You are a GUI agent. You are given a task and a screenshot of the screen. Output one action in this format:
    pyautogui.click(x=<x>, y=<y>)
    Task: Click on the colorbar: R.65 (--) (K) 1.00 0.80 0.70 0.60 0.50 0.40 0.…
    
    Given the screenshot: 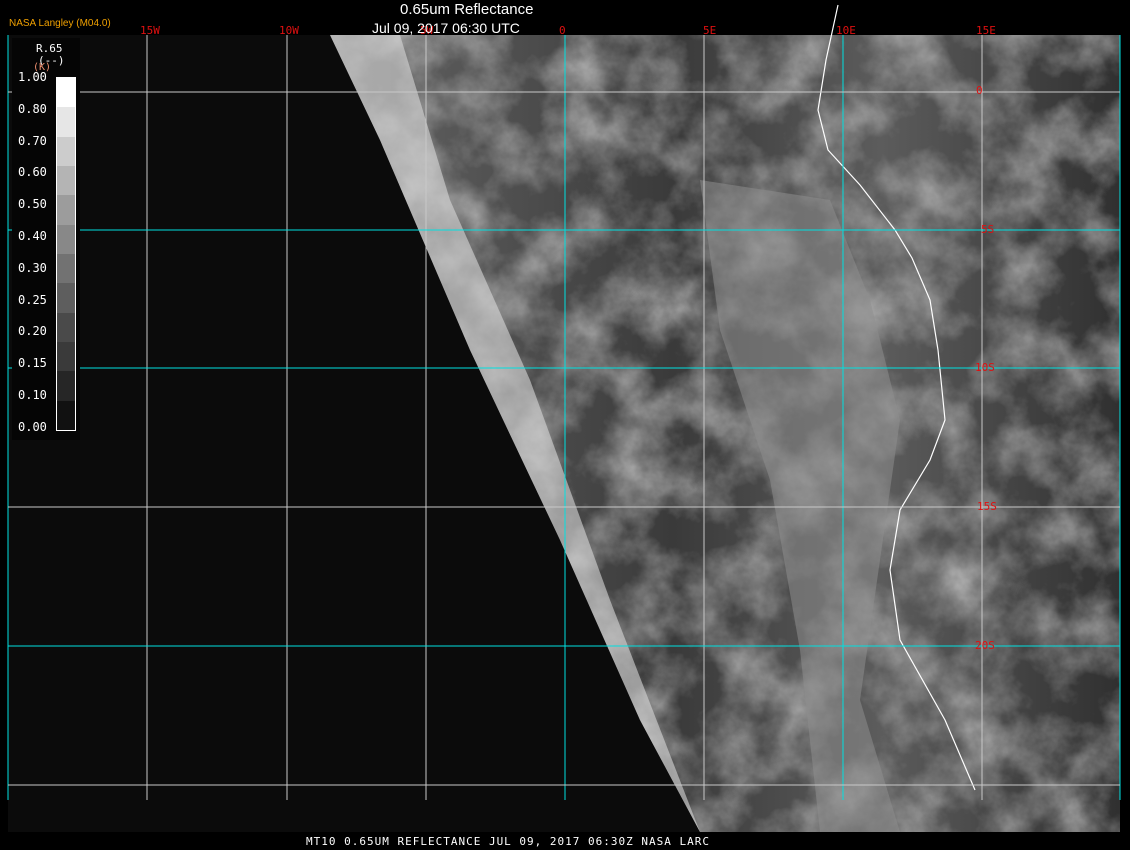 What is the action you would take?
    pyautogui.click(x=46, y=239)
    